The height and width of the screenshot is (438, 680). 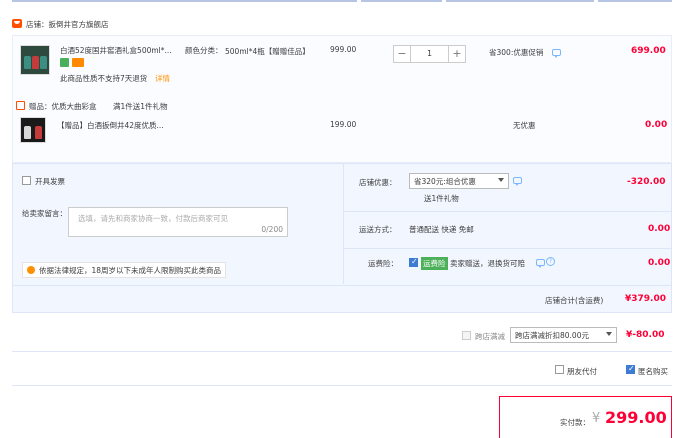 What do you see at coordinates (441, 198) in the screenshot?
I see `discount-sub: 送1件礼物` at bounding box center [441, 198].